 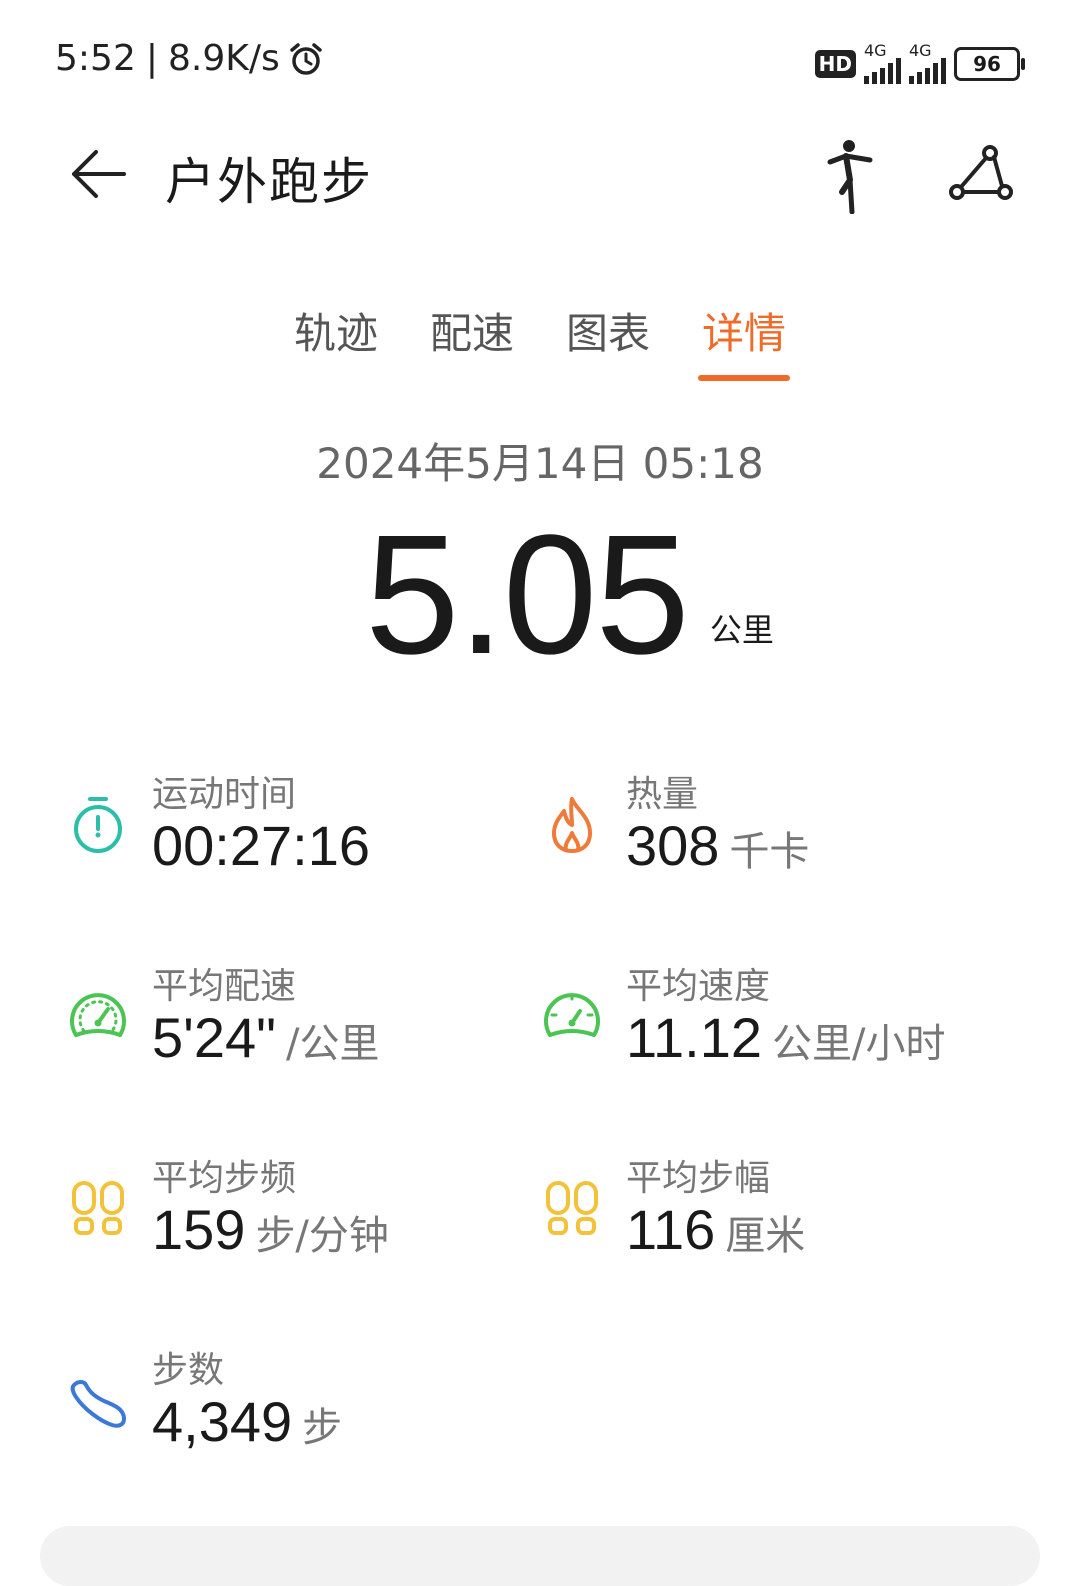 I want to click on stat-value-row: 116 厘米, so click(x=715, y=1229).